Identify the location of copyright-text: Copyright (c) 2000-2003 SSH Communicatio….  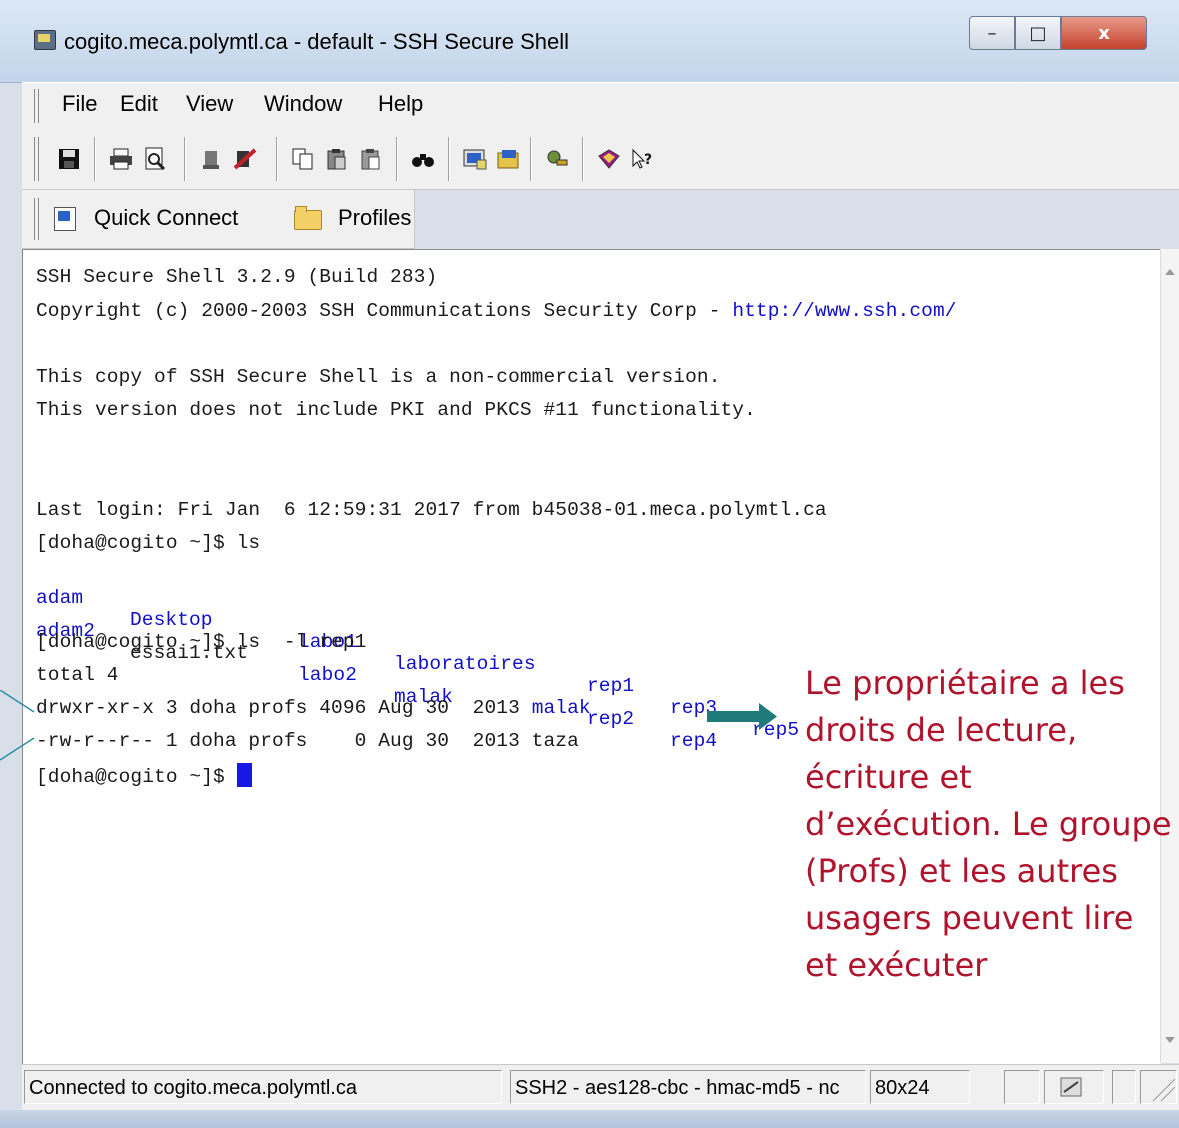
(384, 311).